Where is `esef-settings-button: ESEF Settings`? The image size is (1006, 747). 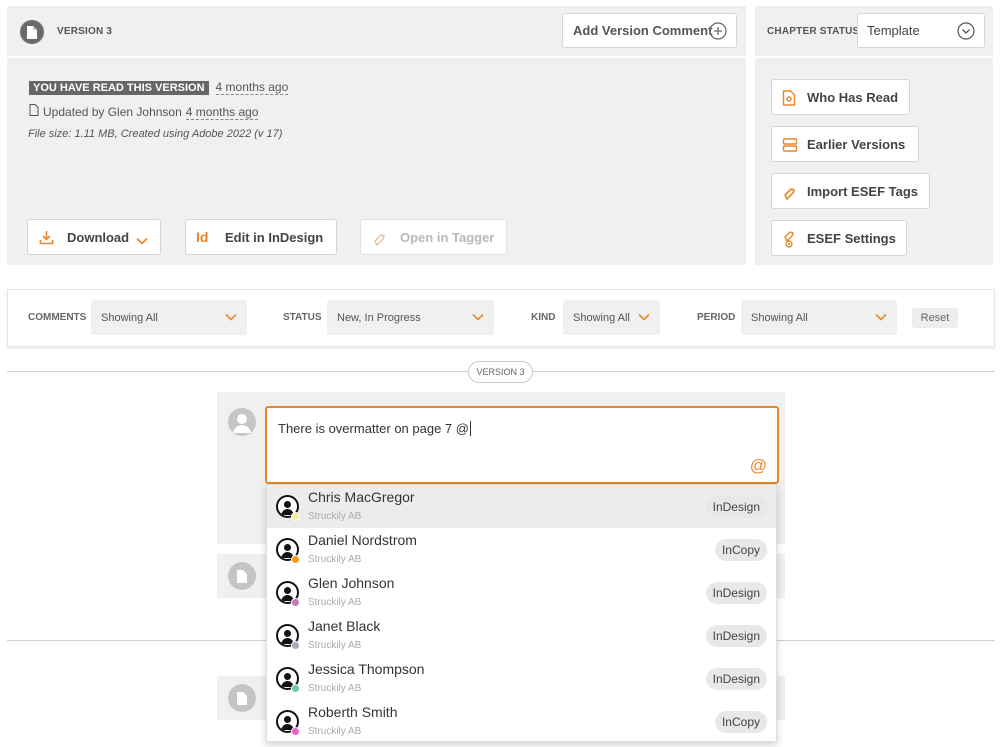
esef-settings-button: ESEF Settings is located at coordinates (839, 238).